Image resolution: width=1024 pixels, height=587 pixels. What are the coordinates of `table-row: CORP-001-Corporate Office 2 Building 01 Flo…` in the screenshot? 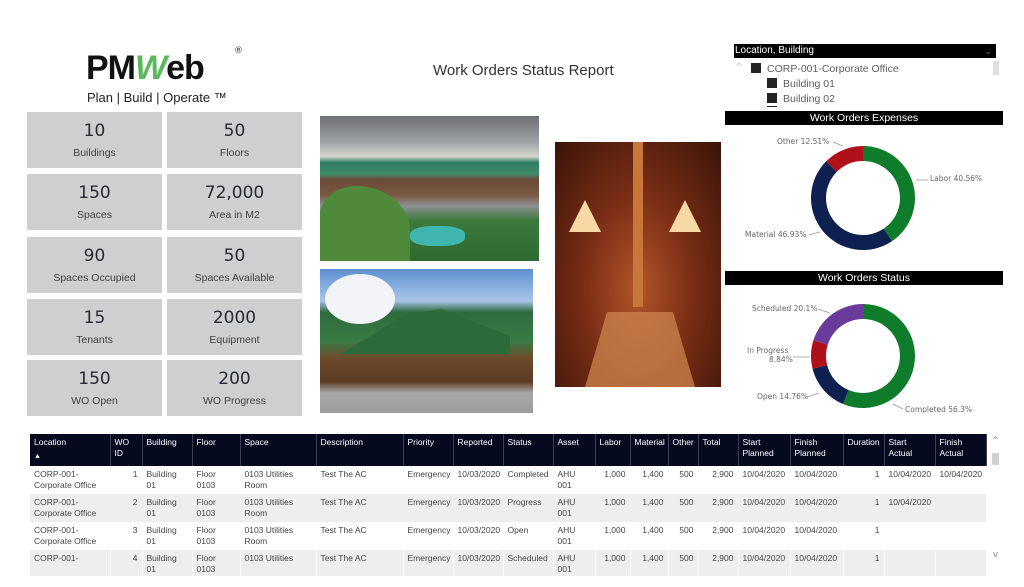 It's located at (508, 508).